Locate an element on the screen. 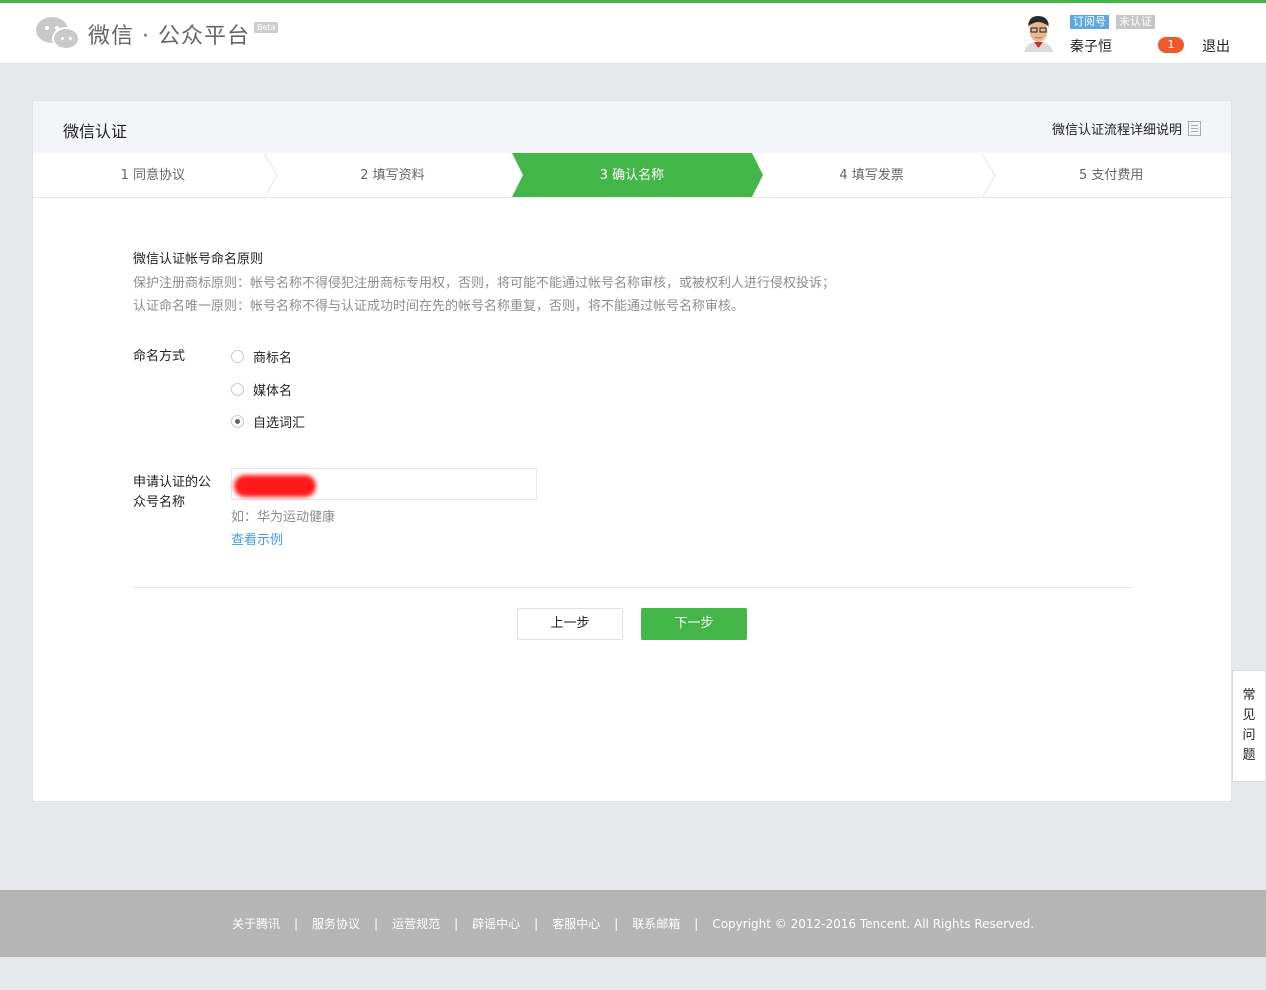  naming-method-row: 命名方式 is located at coordinates (159, 356).